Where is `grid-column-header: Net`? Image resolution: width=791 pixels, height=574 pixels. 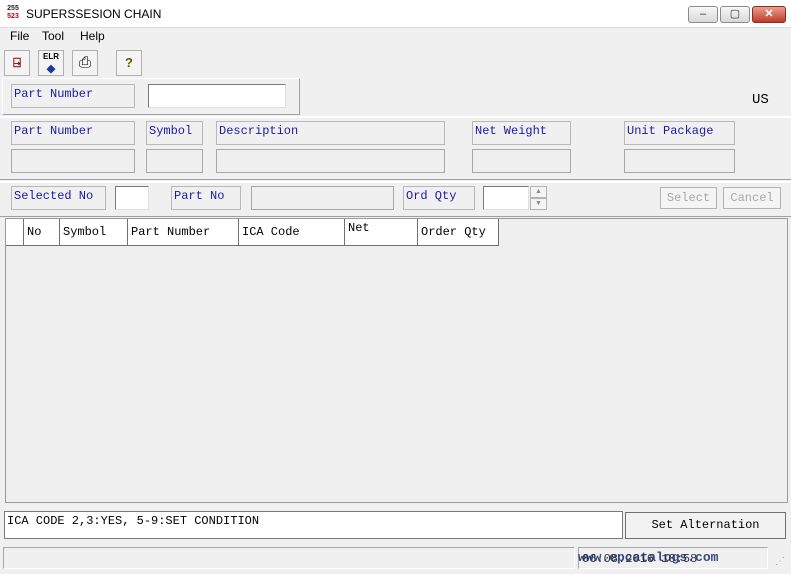
grid-column-header: Net is located at coordinates (381, 232).